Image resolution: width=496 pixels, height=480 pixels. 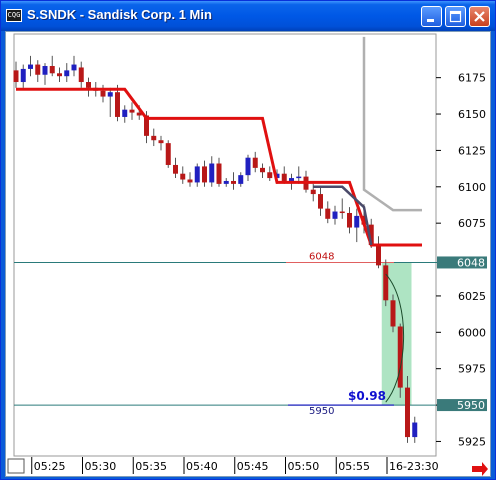 I want to click on close-icon, so click(x=479, y=16).